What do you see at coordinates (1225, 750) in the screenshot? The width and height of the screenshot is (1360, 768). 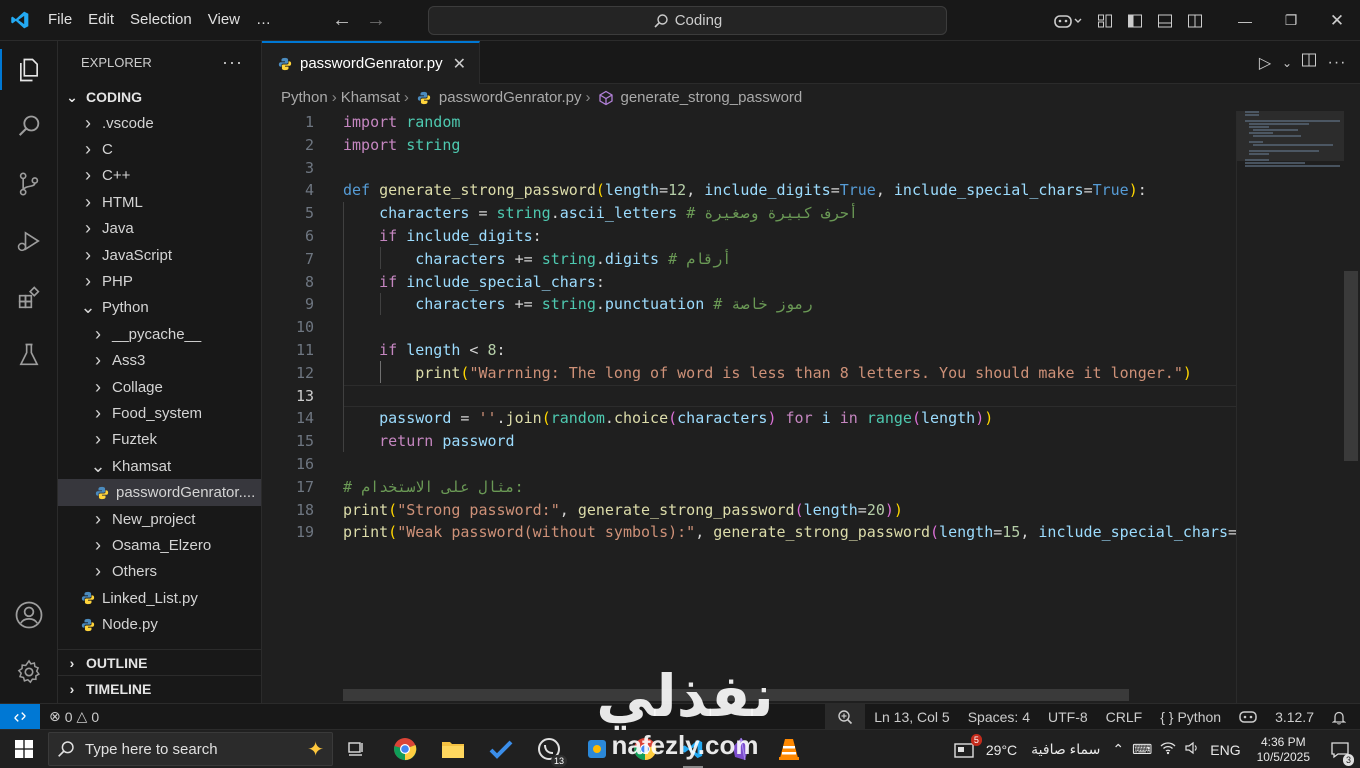 I see `input-language: ENG` at bounding box center [1225, 750].